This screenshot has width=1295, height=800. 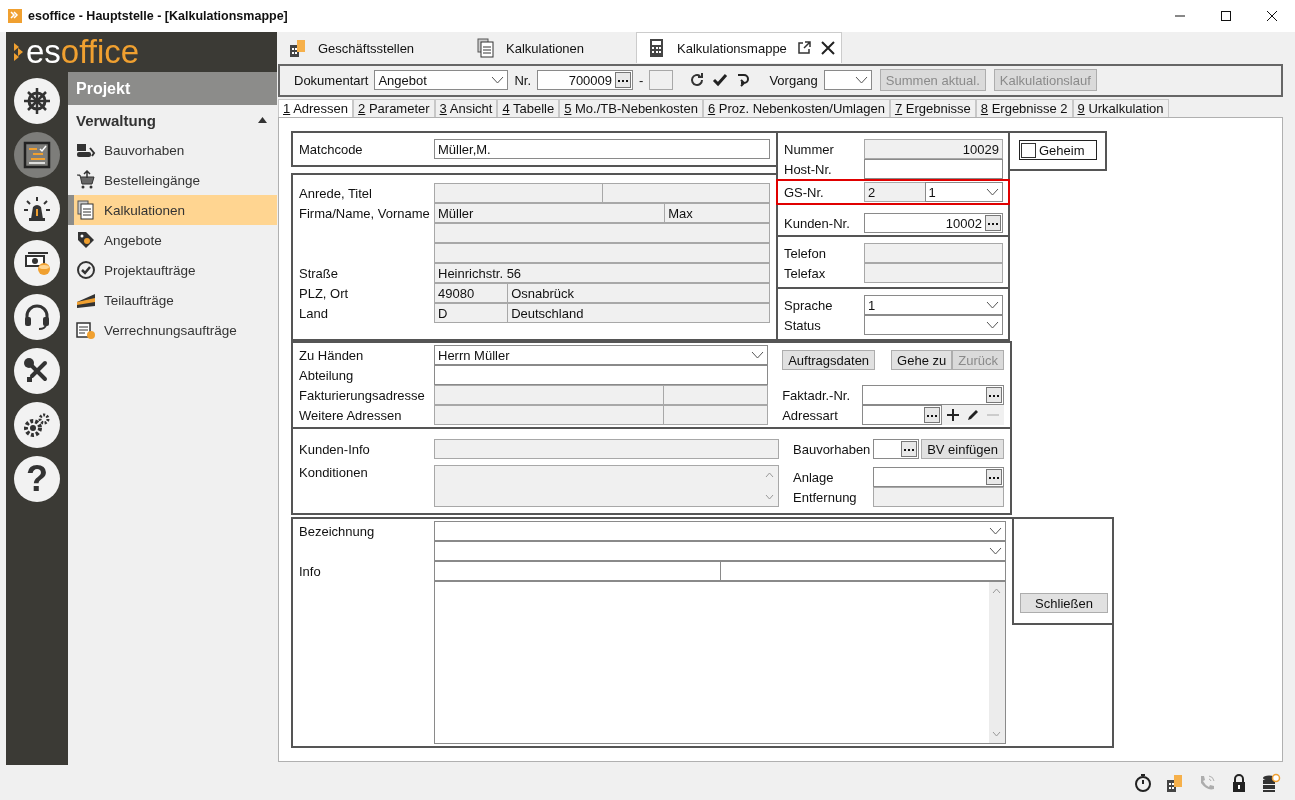 I want to click on stopwatch-icon, so click(x=1143, y=782).